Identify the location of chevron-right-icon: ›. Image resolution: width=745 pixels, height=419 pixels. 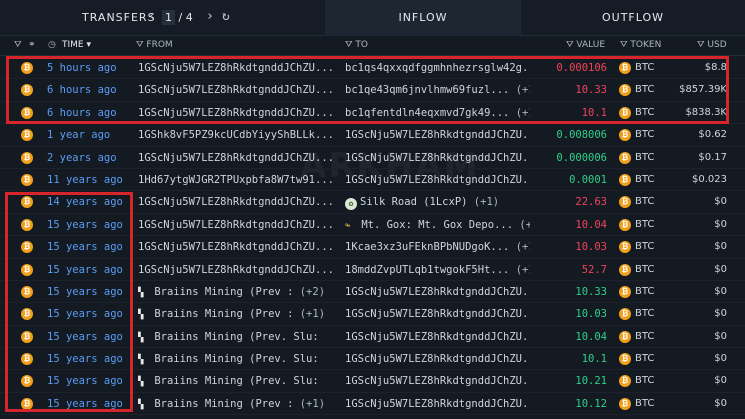
(210, 16).